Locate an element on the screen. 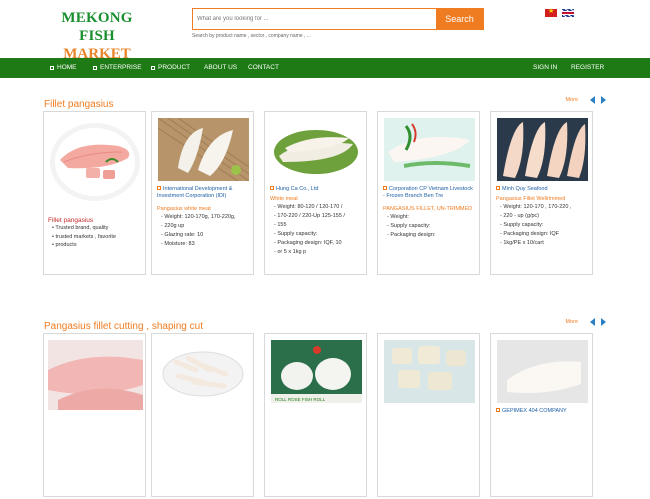  nav-label: SIGN IN is located at coordinates (545, 67).